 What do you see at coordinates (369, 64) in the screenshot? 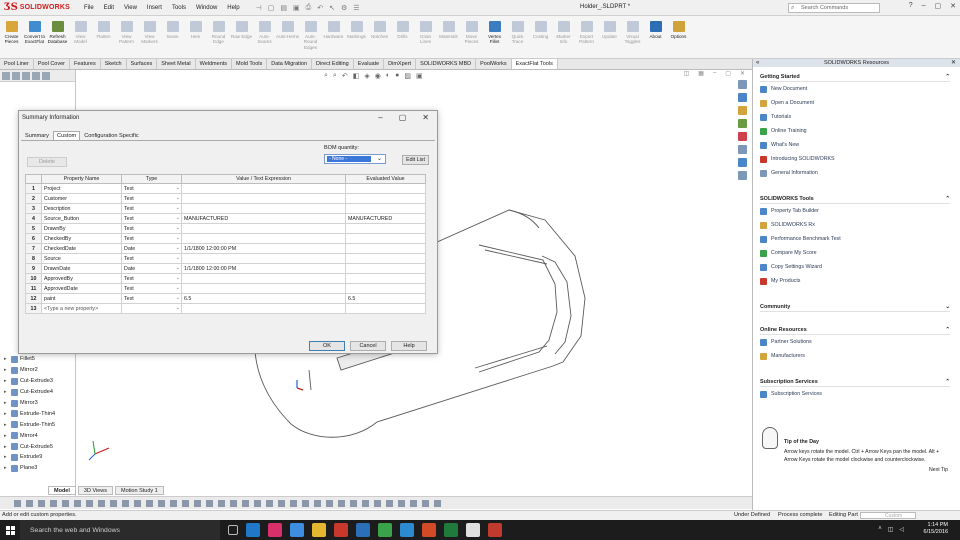
I see `tab-evaluate: Evaluate` at bounding box center [369, 64].